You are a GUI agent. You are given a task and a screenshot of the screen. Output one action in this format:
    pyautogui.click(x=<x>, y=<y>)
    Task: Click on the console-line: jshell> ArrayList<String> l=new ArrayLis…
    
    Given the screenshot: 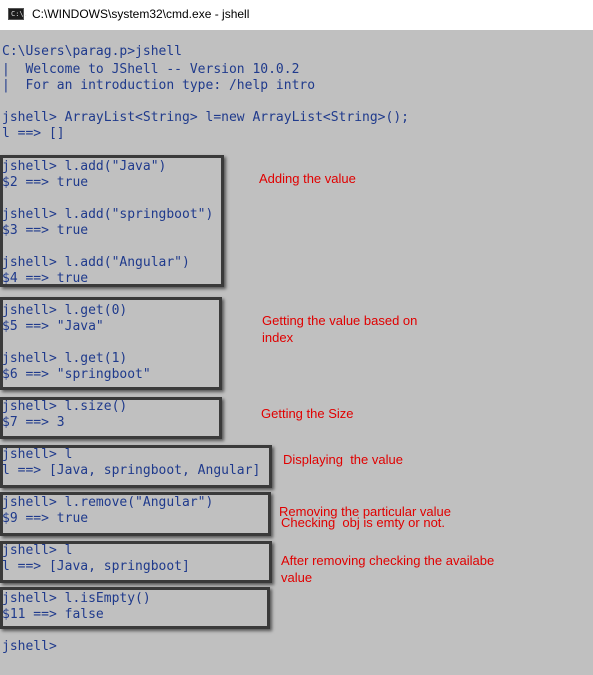 What is the action you would take?
    pyautogui.click(x=205, y=117)
    